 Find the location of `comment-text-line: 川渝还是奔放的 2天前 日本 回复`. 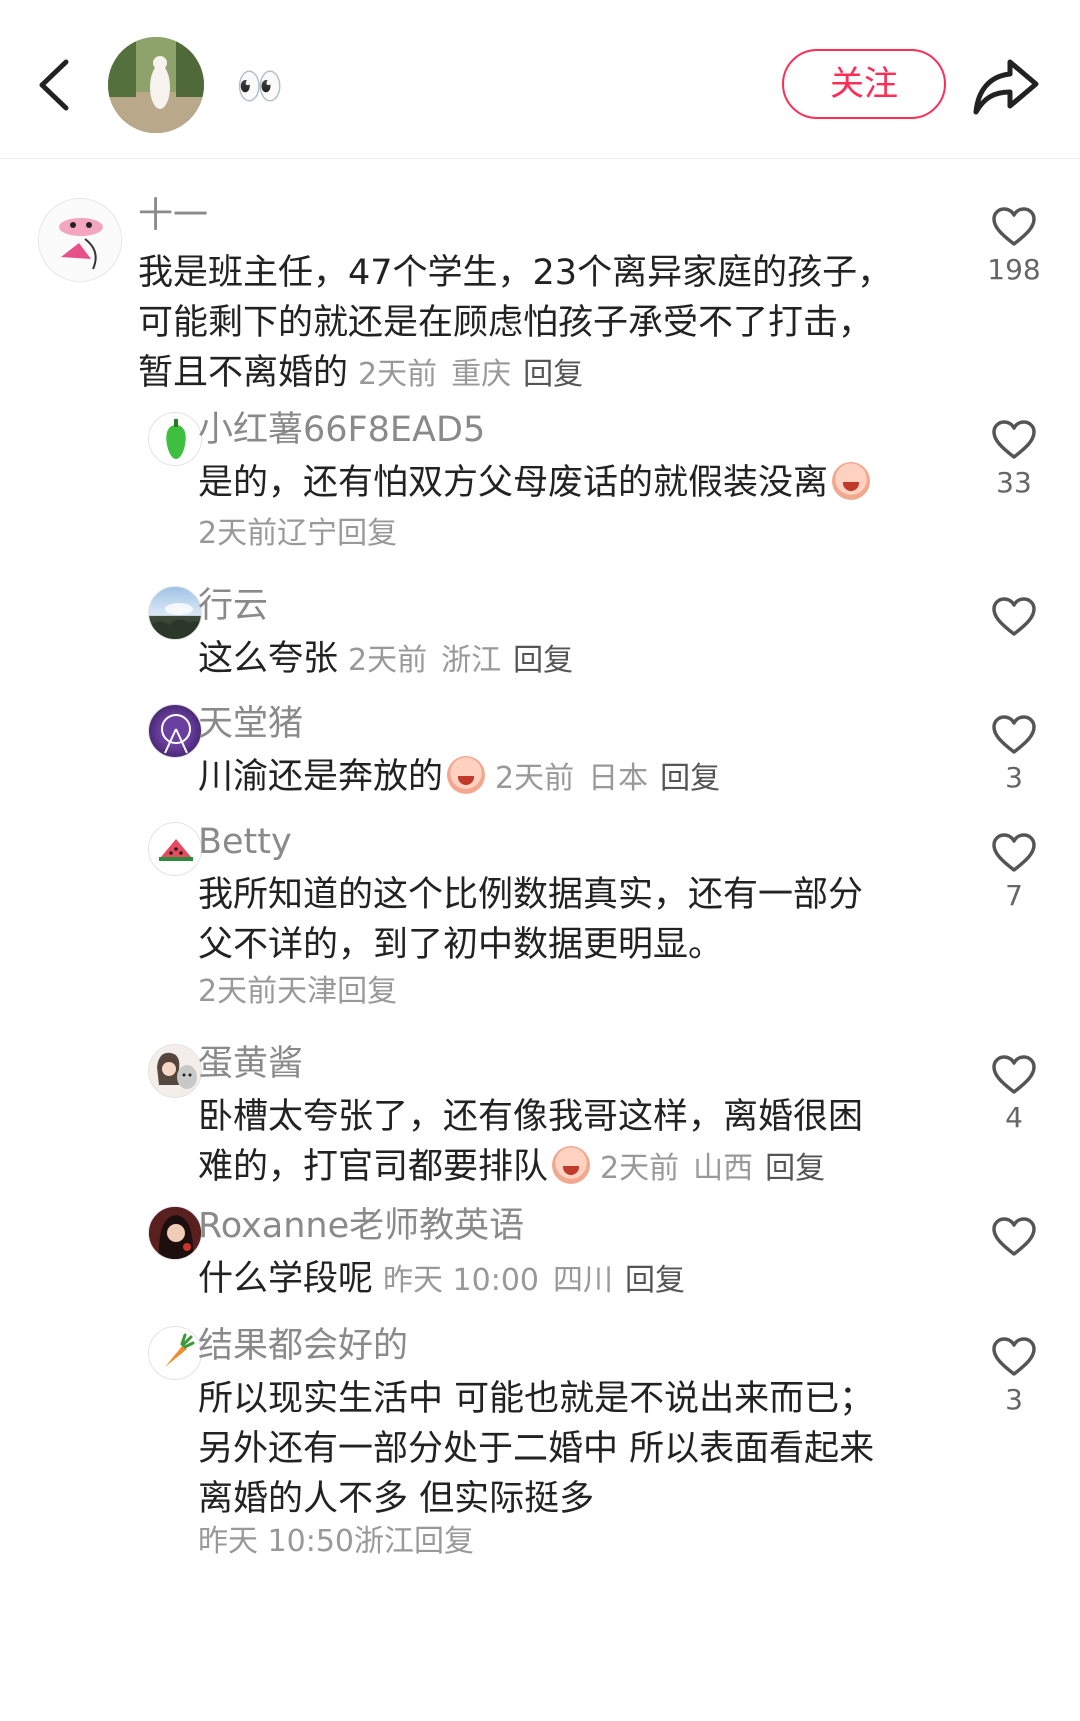

comment-text-line: 川渝还是奔放的 2天前 日本 回复 is located at coordinates (588, 778).